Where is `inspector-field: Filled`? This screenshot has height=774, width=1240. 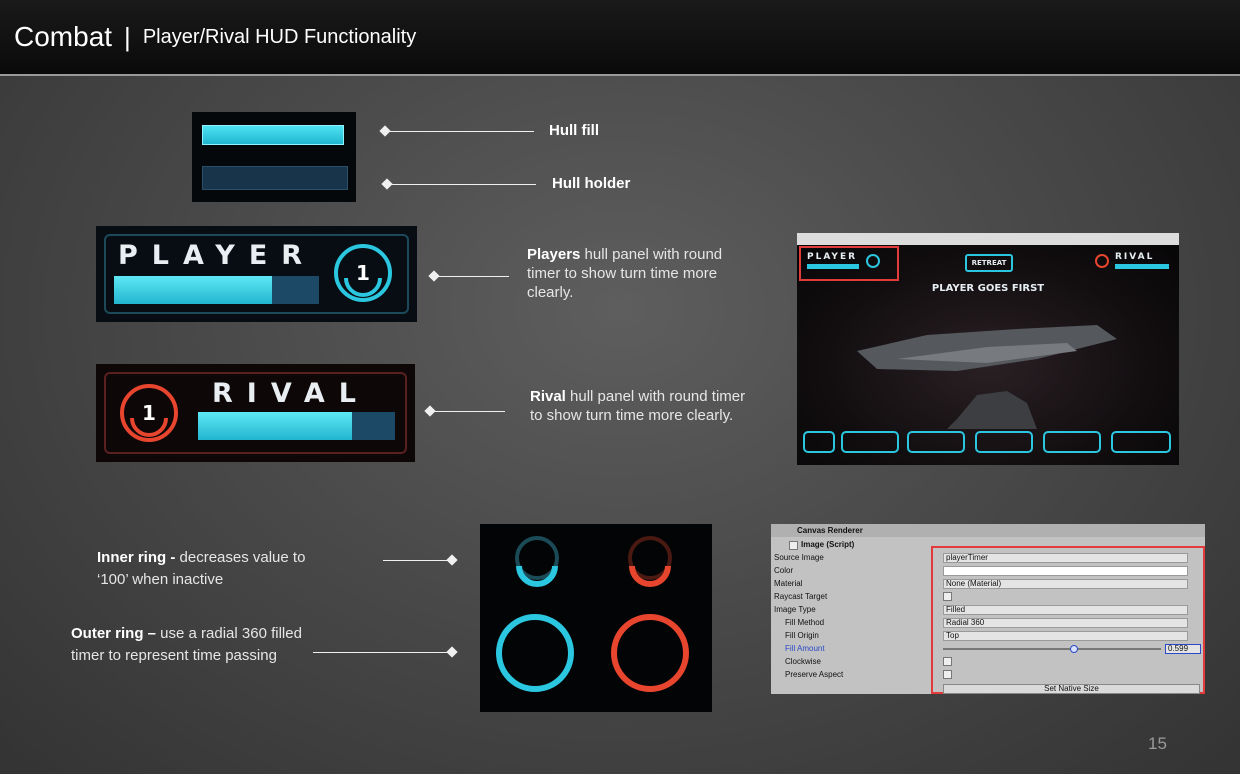 inspector-field: Filled is located at coordinates (1065, 610).